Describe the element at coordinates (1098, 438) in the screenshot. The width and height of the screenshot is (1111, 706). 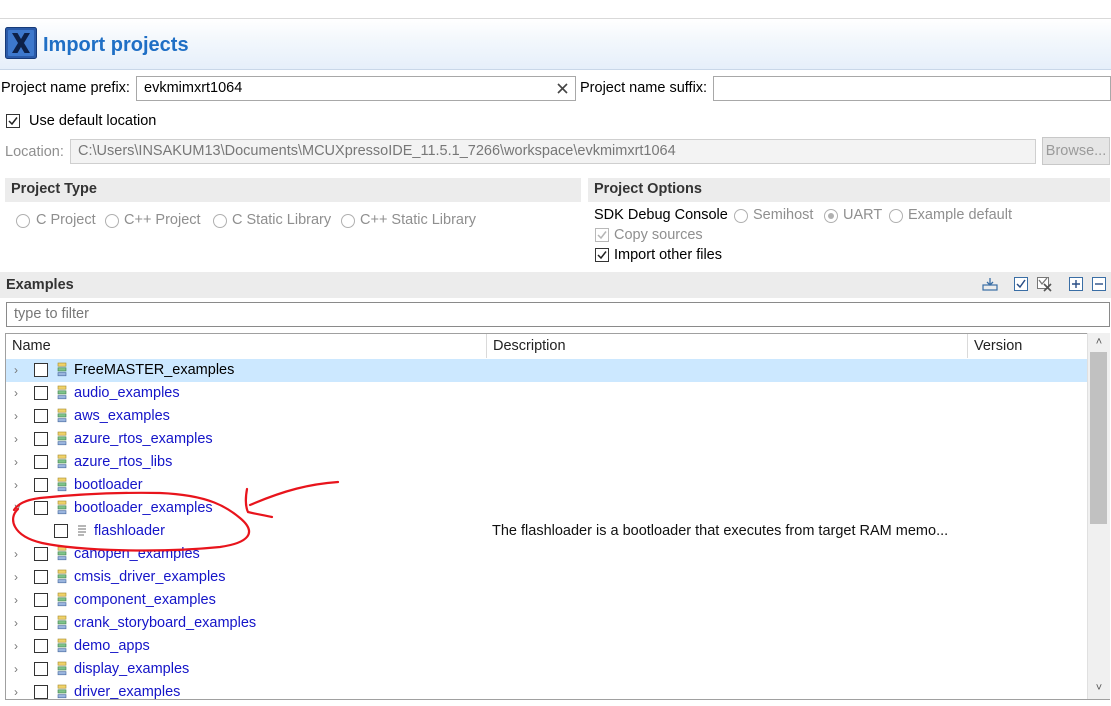
I see `scrollbar-thumb` at that location.